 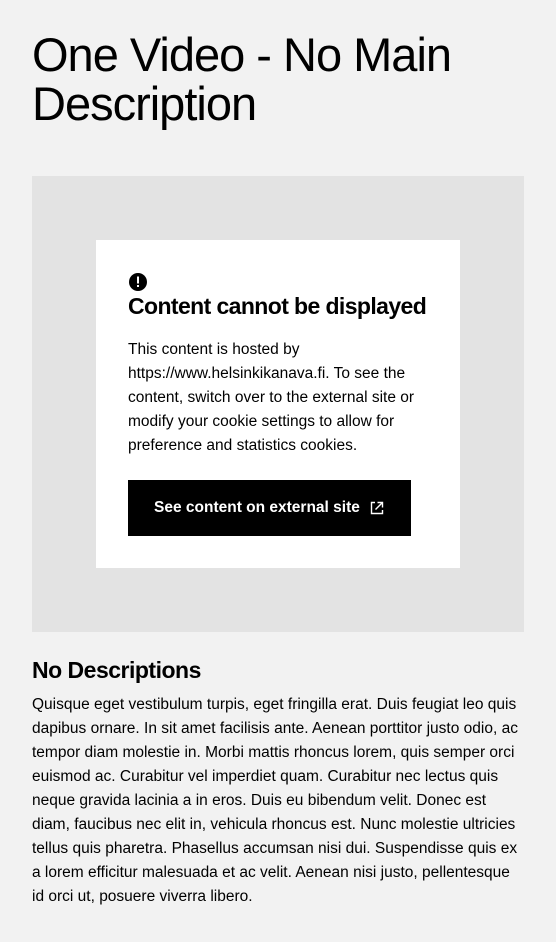 What do you see at coordinates (257, 507) in the screenshot?
I see `external-button-label: See content on external site` at bounding box center [257, 507].